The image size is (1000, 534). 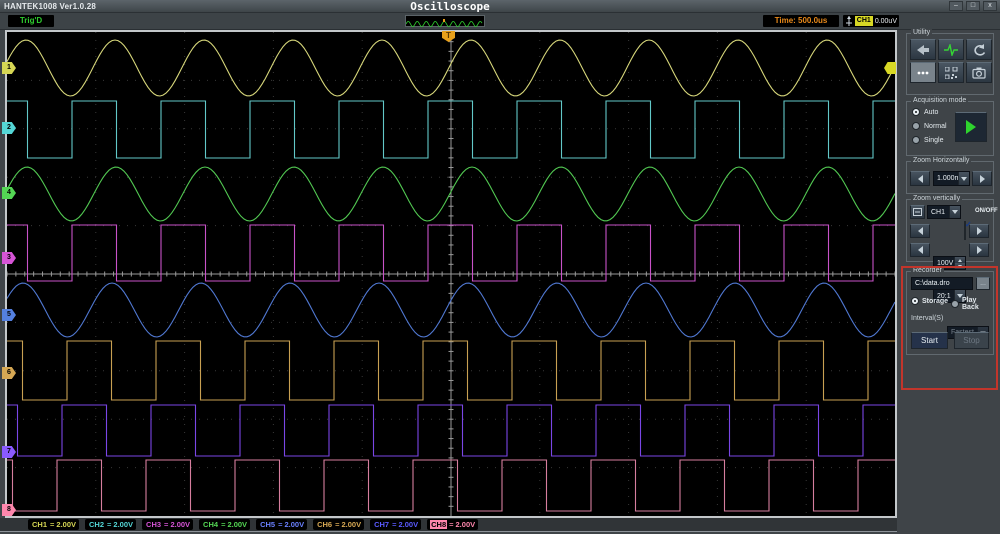 I want to click on trigger-status-badge: Trig'D, so click(x=31, y=21).